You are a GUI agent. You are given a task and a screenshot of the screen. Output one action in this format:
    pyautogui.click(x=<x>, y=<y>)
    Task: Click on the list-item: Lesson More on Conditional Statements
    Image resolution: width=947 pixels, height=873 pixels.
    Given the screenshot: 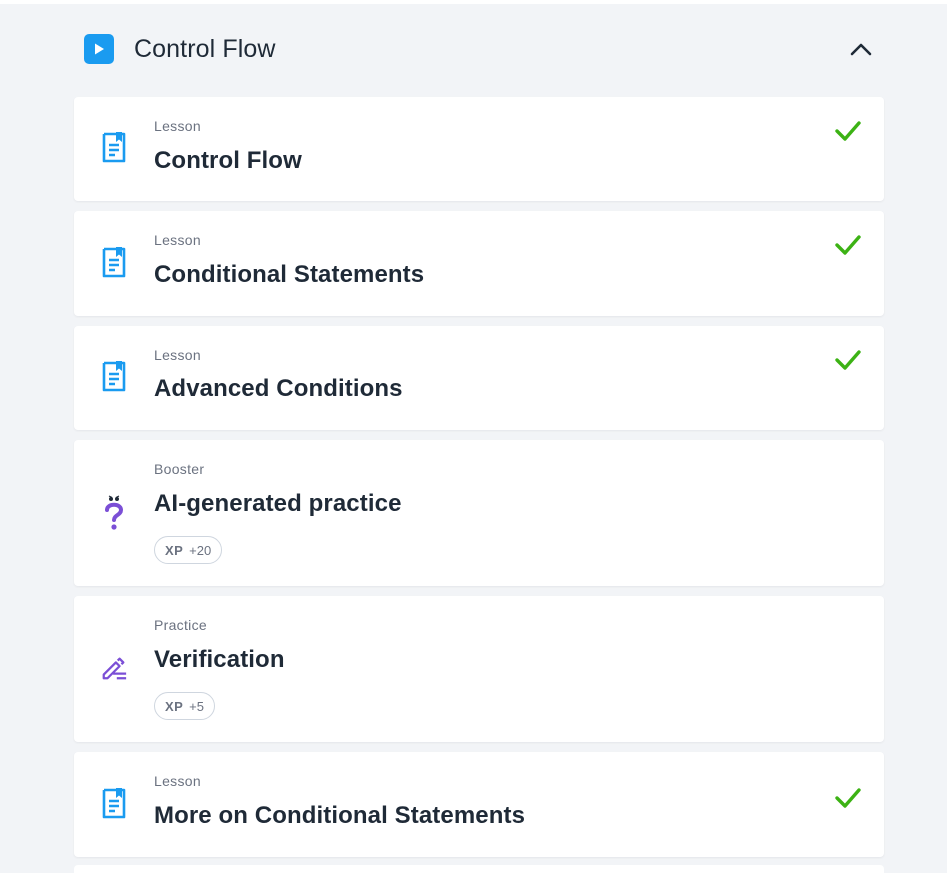 What is the action you would take?
    pyautogui.click(x=479, y=804)
    